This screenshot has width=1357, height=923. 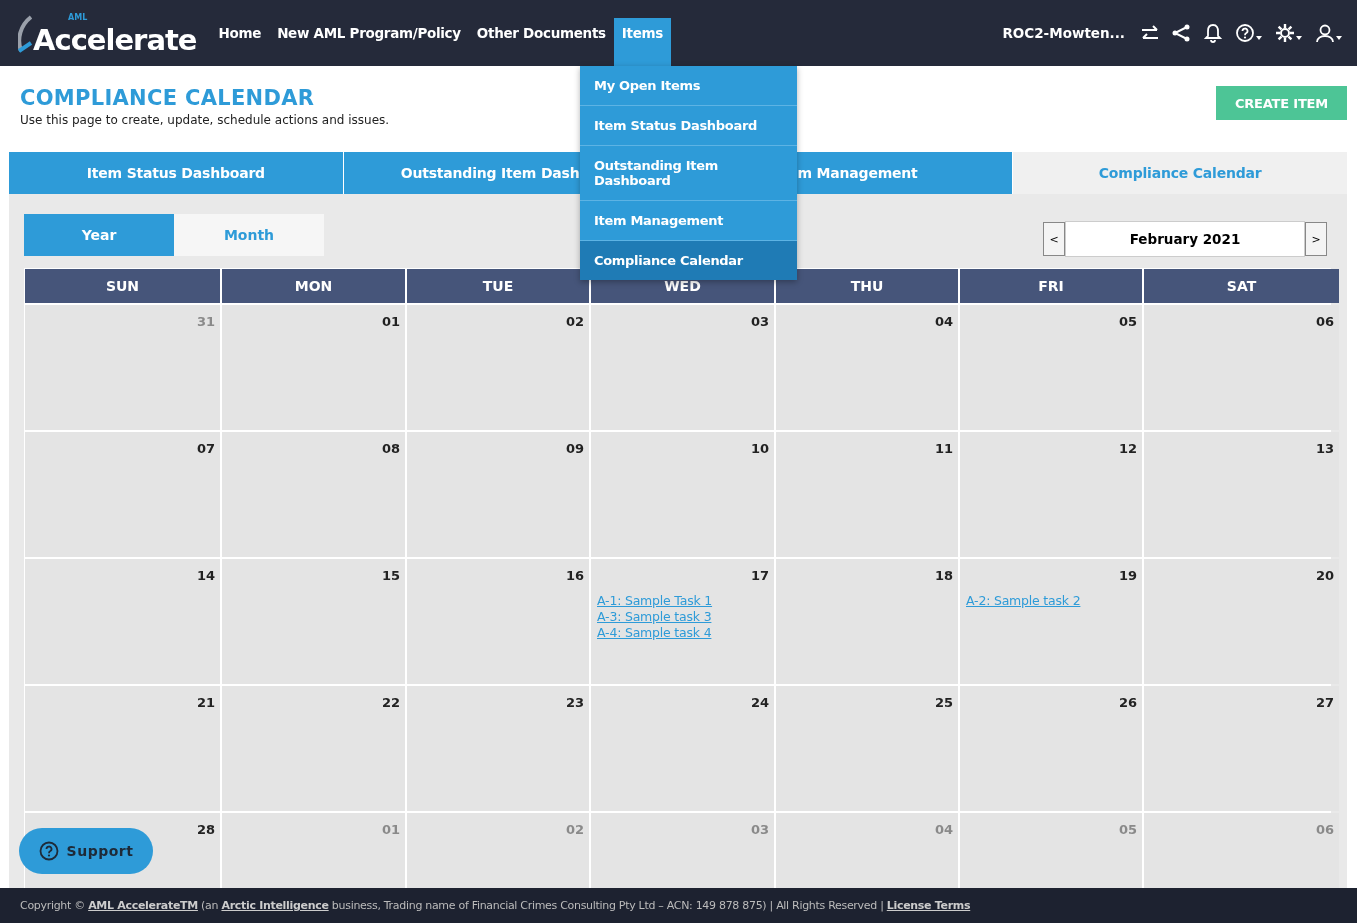 I want to click on month-label: February 2021, so click(x=1185, y=239).